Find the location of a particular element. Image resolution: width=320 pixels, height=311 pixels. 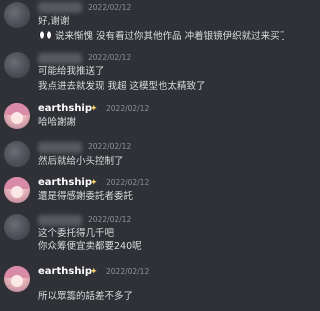

message-text-line: 说来惭愧 没有看过你其他作品 冲着银镜伊织就过来买了( is located at coordinates (161, 36).